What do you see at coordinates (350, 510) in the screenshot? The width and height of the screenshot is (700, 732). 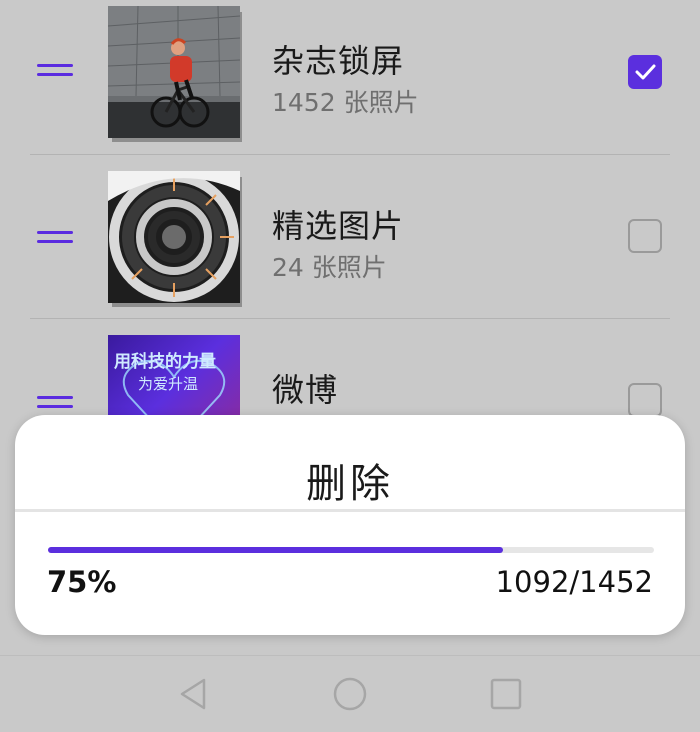 I see `dialog-divider` at bounding box center [350, 510].